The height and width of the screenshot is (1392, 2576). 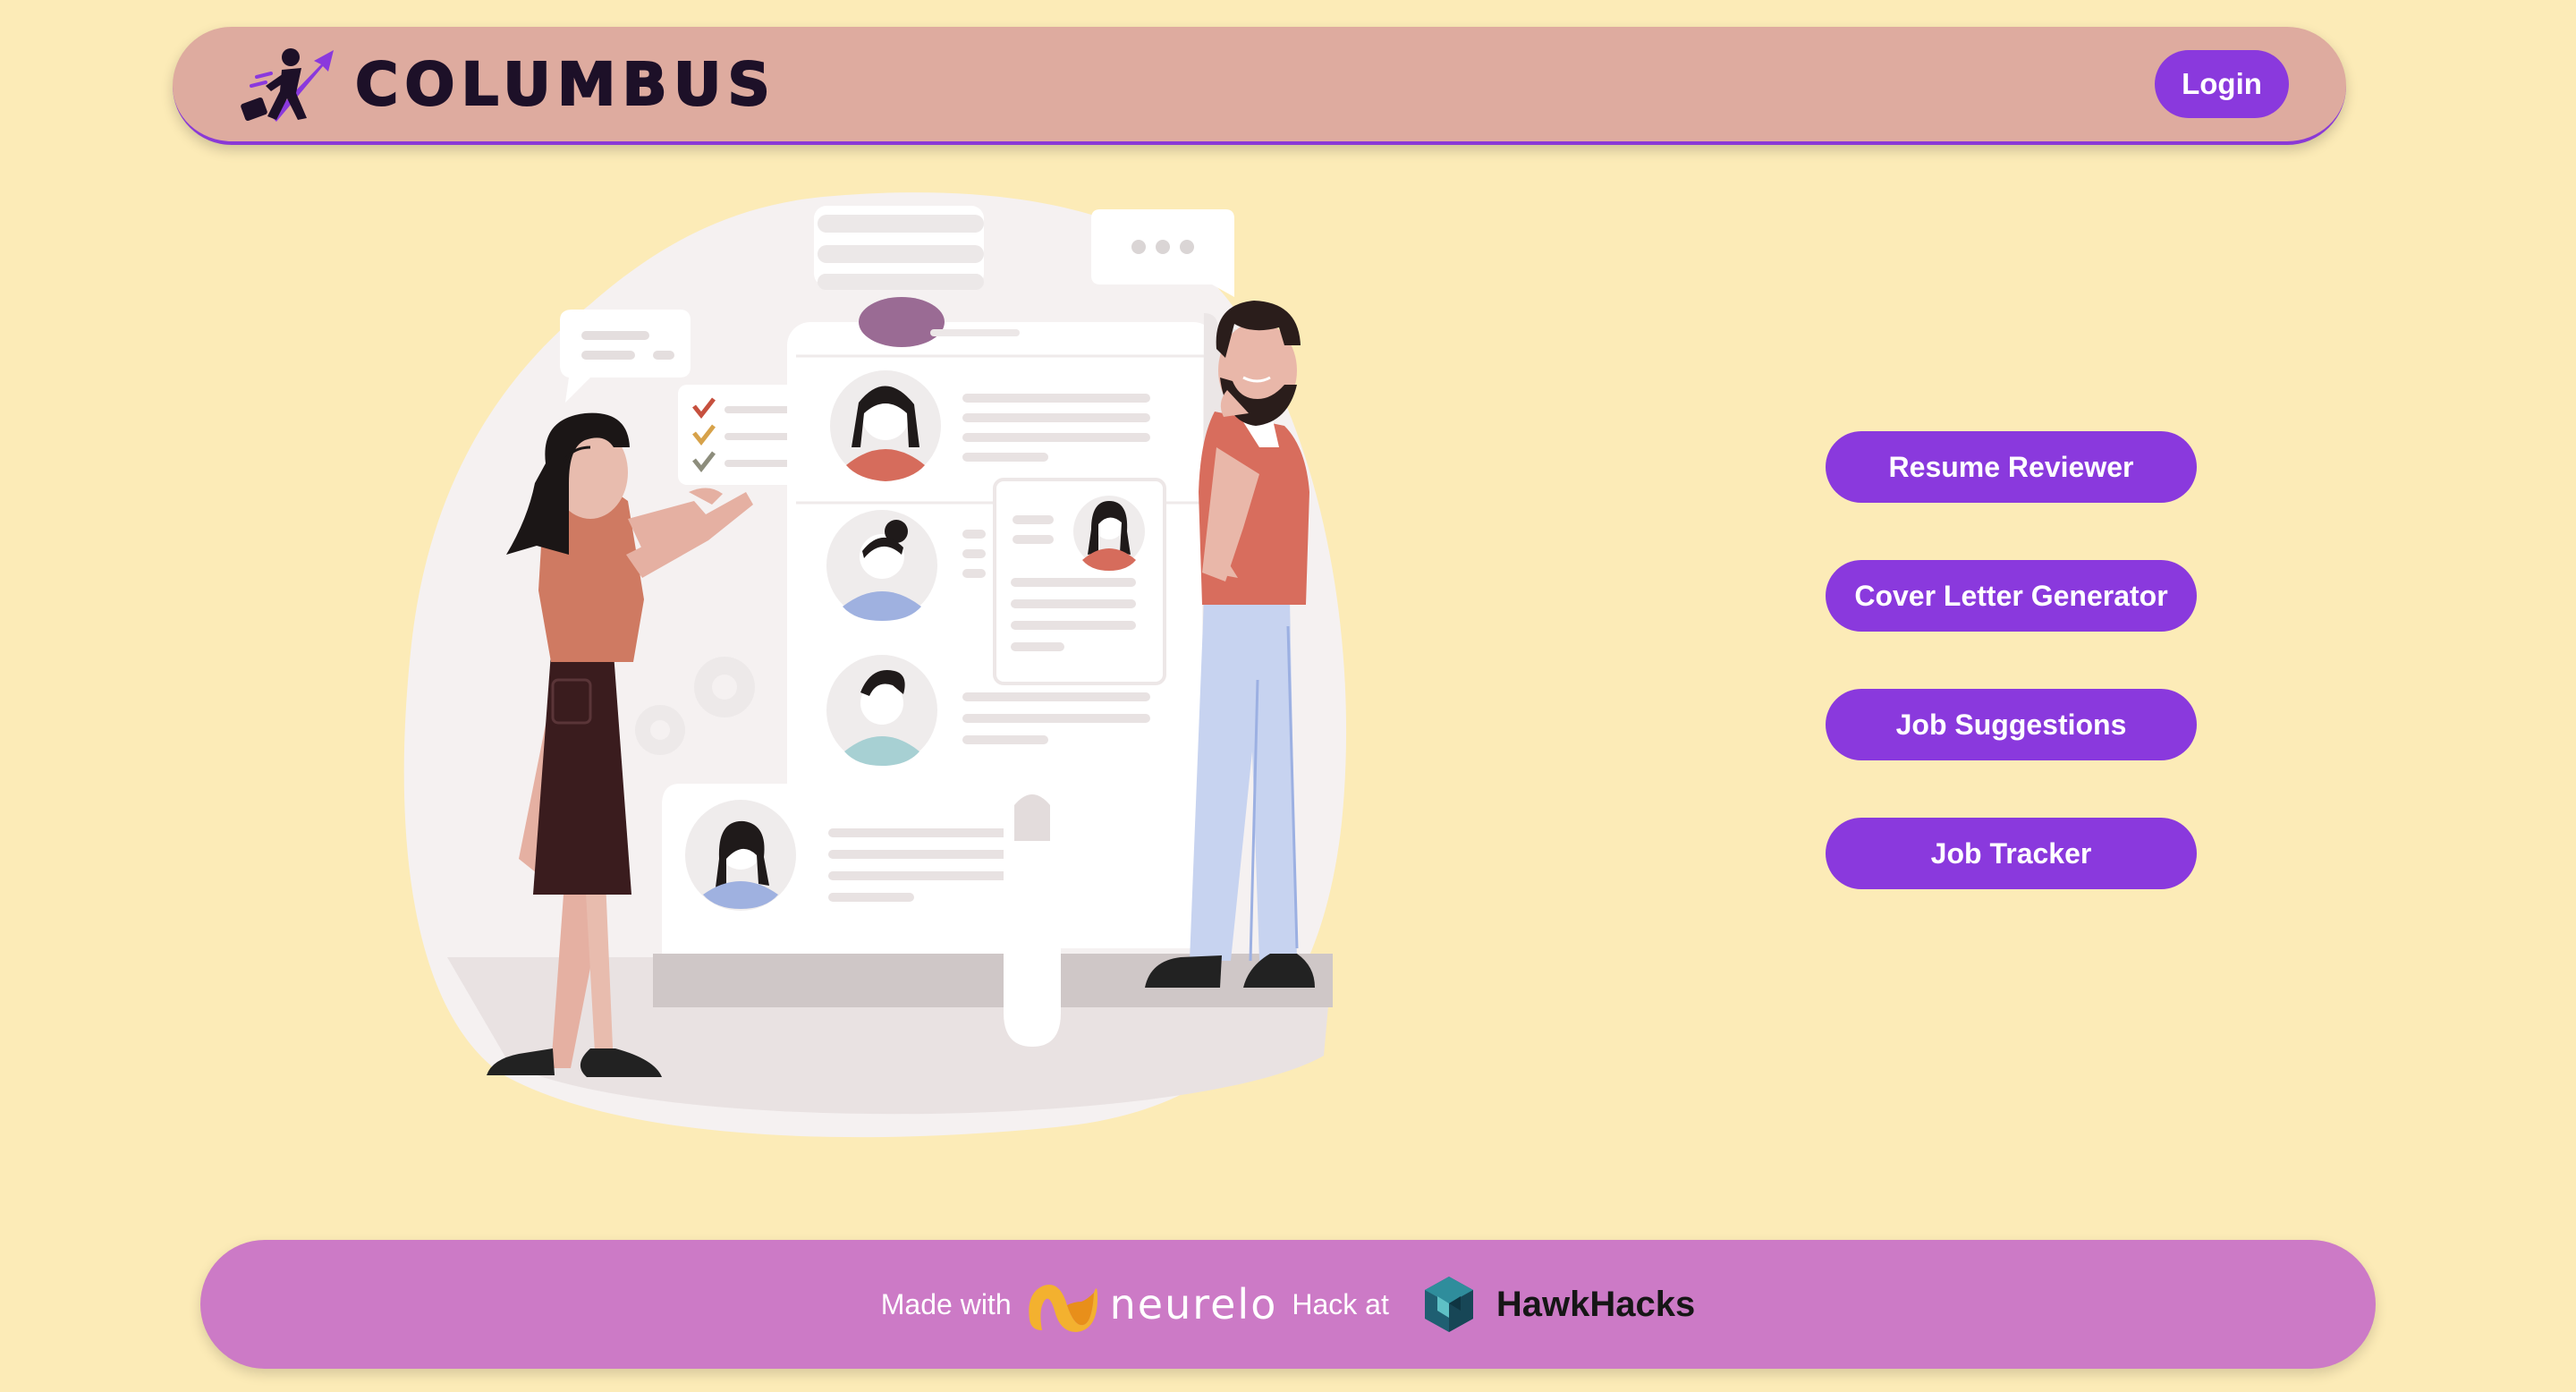 What do you see at coordinates (1194, 1304) in the screenshot?
I see `neurelo-name: neurelo` at bounding box center [1194, 1304].